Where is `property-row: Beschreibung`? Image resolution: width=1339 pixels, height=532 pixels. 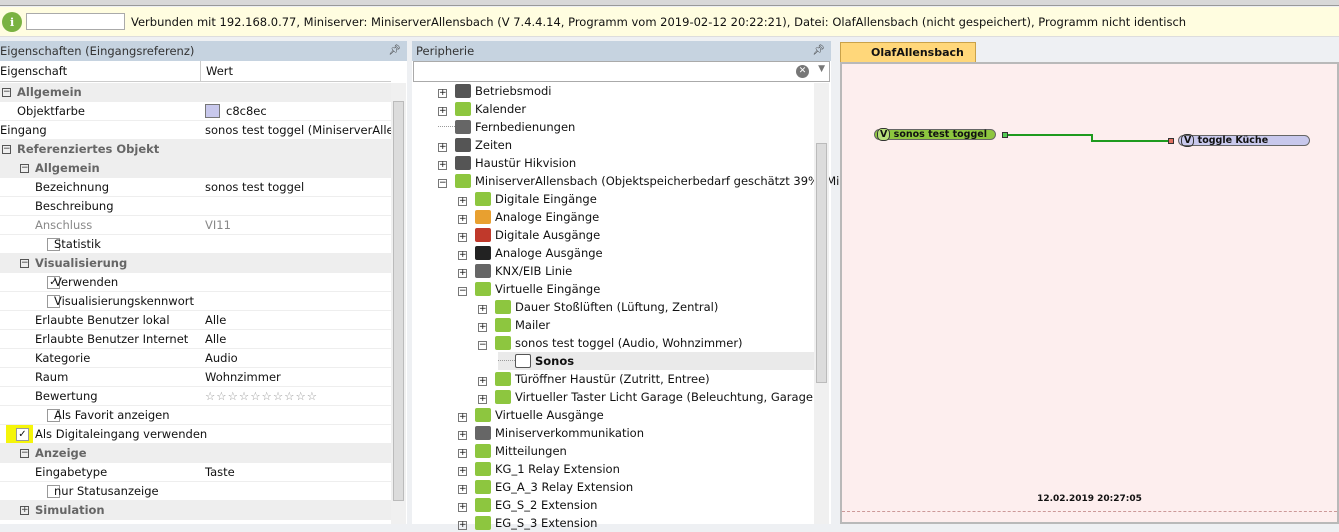 property-row: Beschreibung is located at coordinates (195, 206).